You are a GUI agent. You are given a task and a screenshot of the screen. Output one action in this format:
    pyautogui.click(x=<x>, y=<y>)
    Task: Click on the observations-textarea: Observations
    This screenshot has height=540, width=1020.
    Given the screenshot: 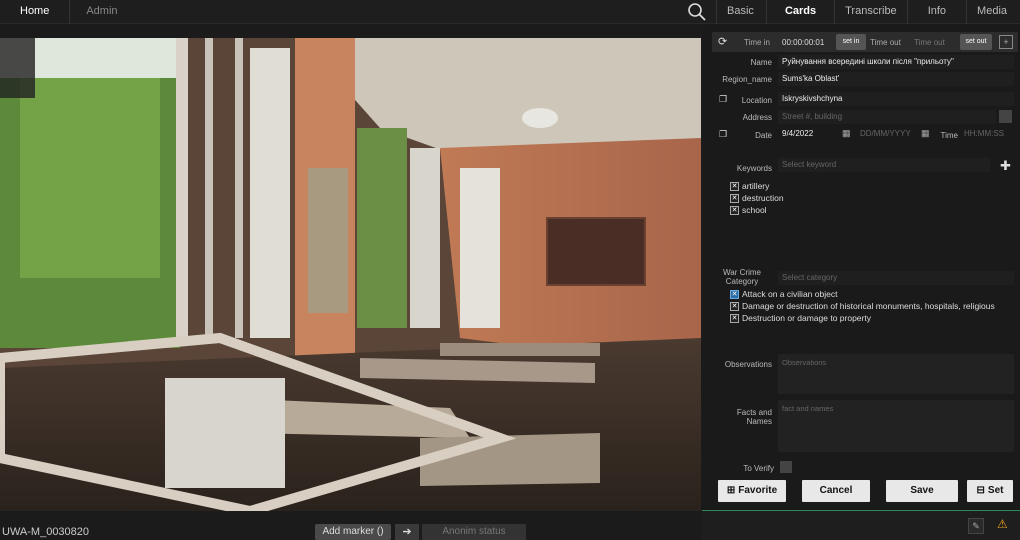 What is the action you would take?
    pyautogui.click(x=896, y=374)
    